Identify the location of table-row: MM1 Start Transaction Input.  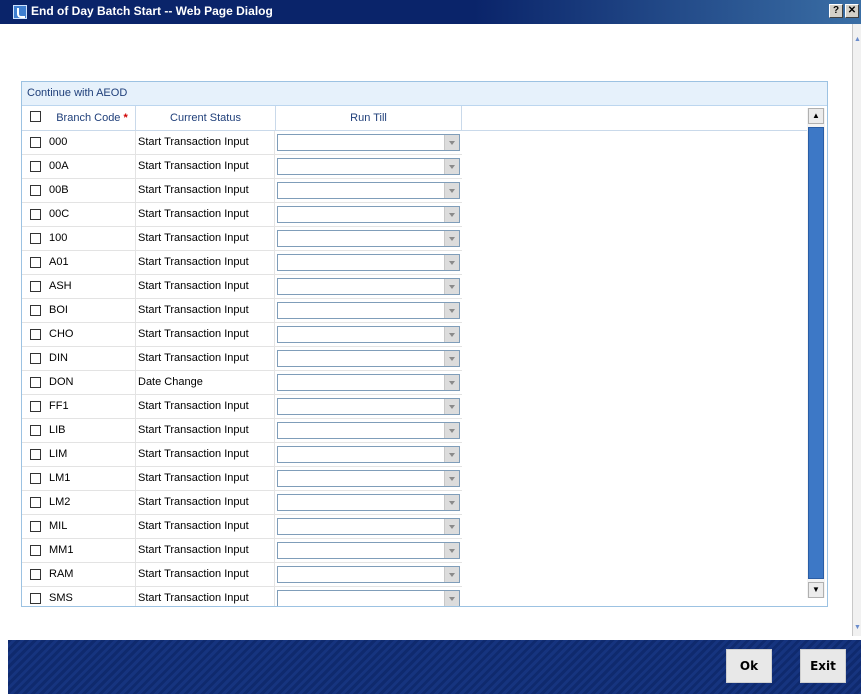
(242, 551).